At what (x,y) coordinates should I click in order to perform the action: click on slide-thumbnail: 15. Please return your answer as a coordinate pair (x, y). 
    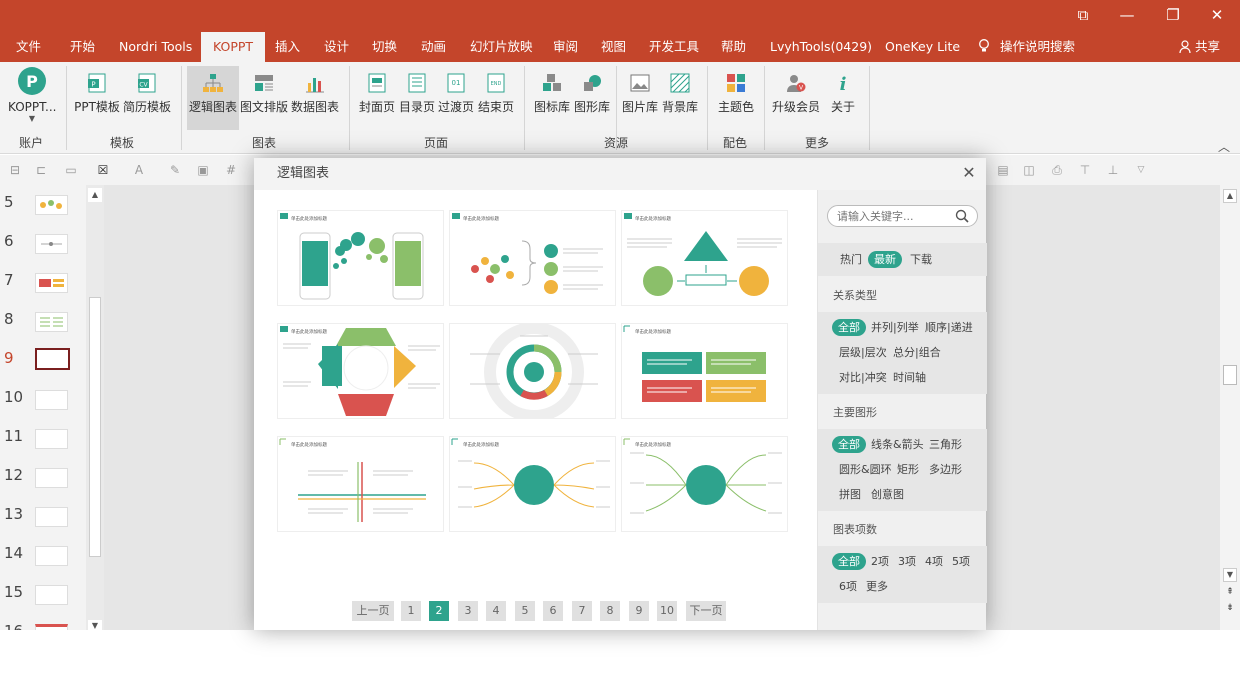
    Looking at the image, I should click on (43, 598).